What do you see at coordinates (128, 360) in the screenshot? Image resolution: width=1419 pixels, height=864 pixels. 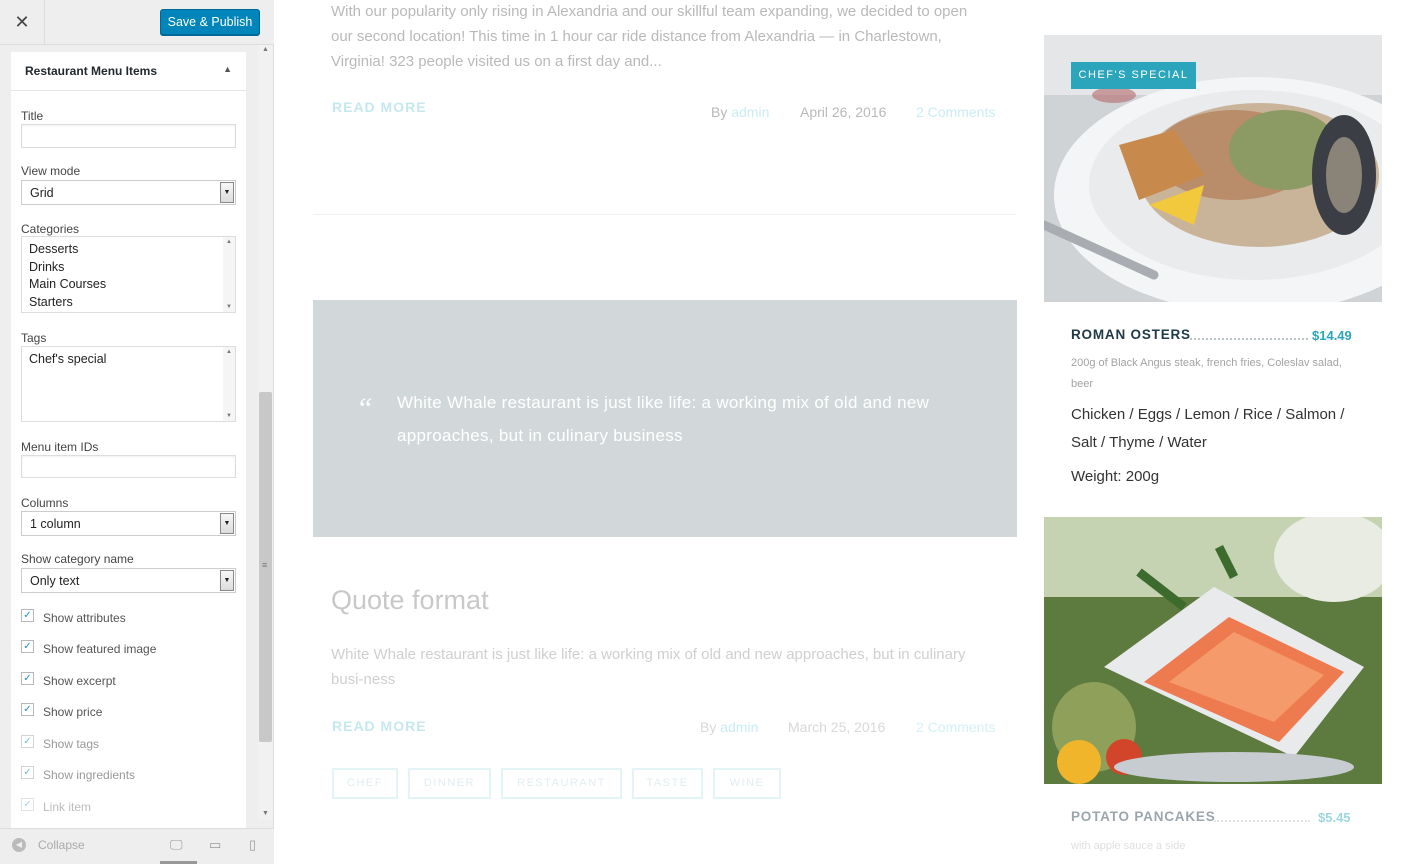 I see `tag-option: Chef's special` at bounding box center [128, 360].